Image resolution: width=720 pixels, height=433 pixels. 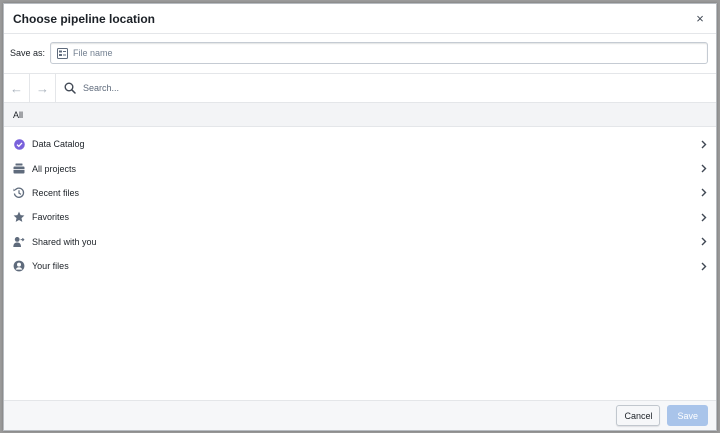 What do you see at coordinates (360, 415) in the screenshot?
I see `dialog-footer: Cancel Save` at bounding box center [360, 415].